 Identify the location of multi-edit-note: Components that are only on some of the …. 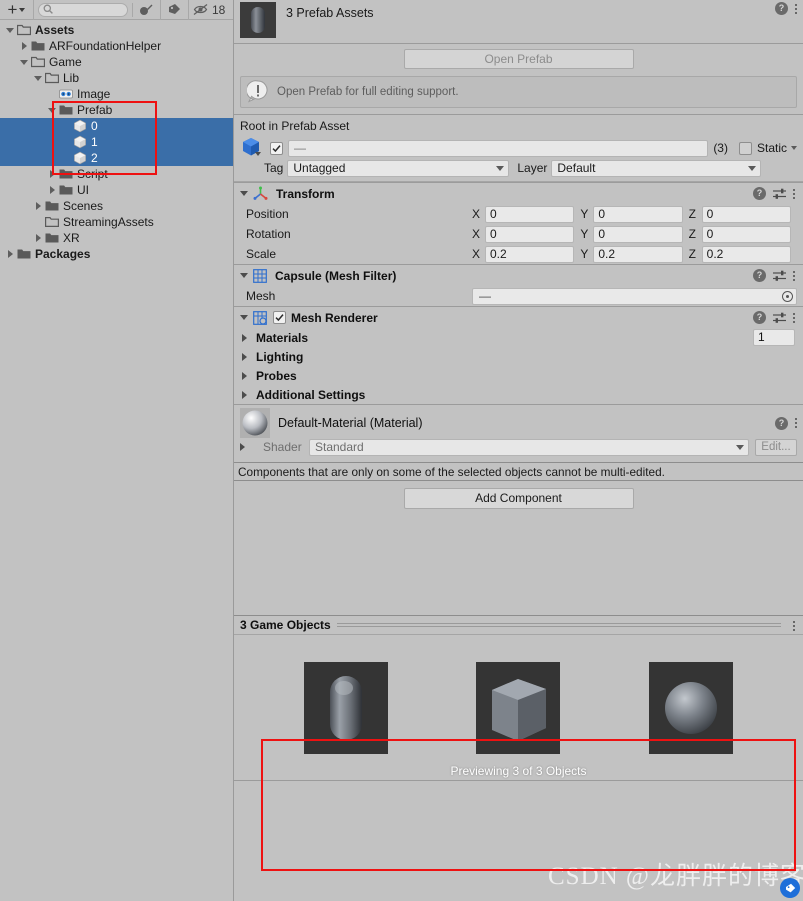
(518, 471).